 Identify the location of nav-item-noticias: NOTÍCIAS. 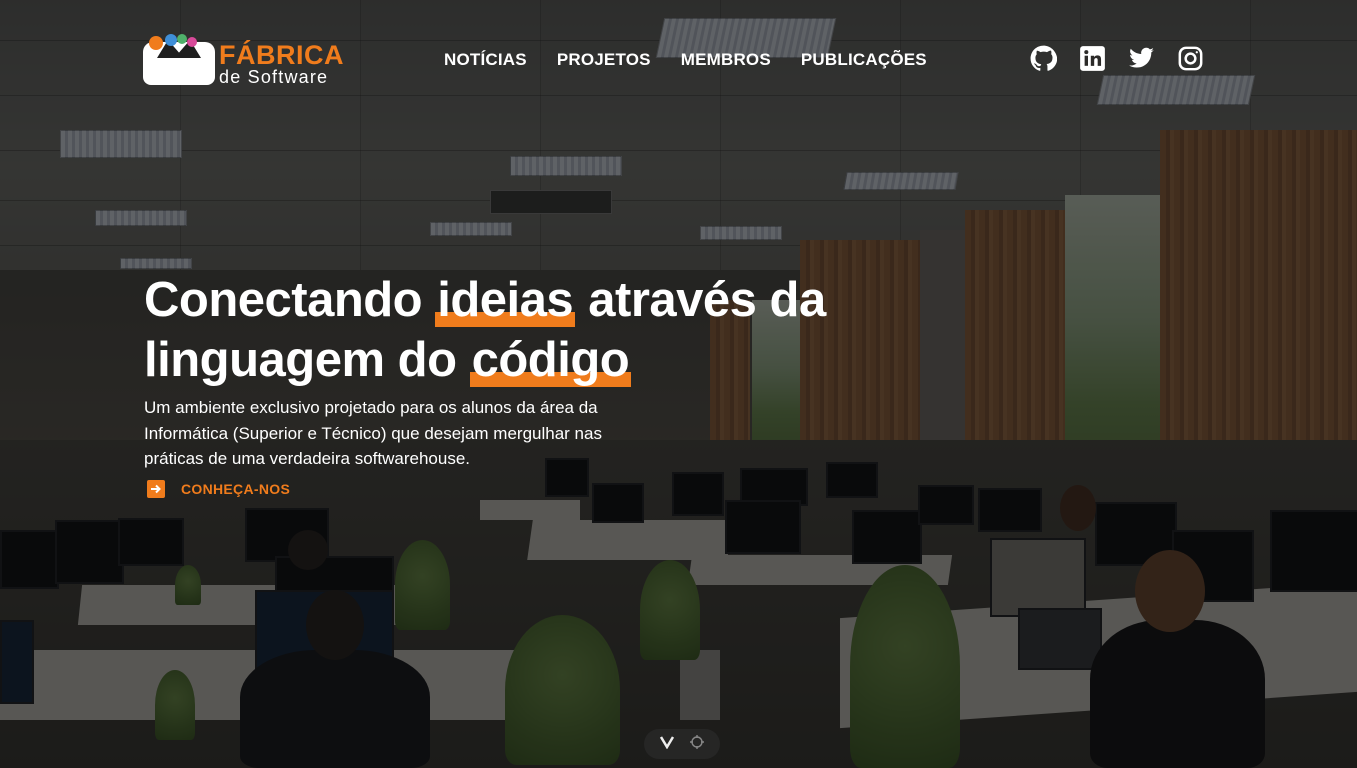
(485, 60).